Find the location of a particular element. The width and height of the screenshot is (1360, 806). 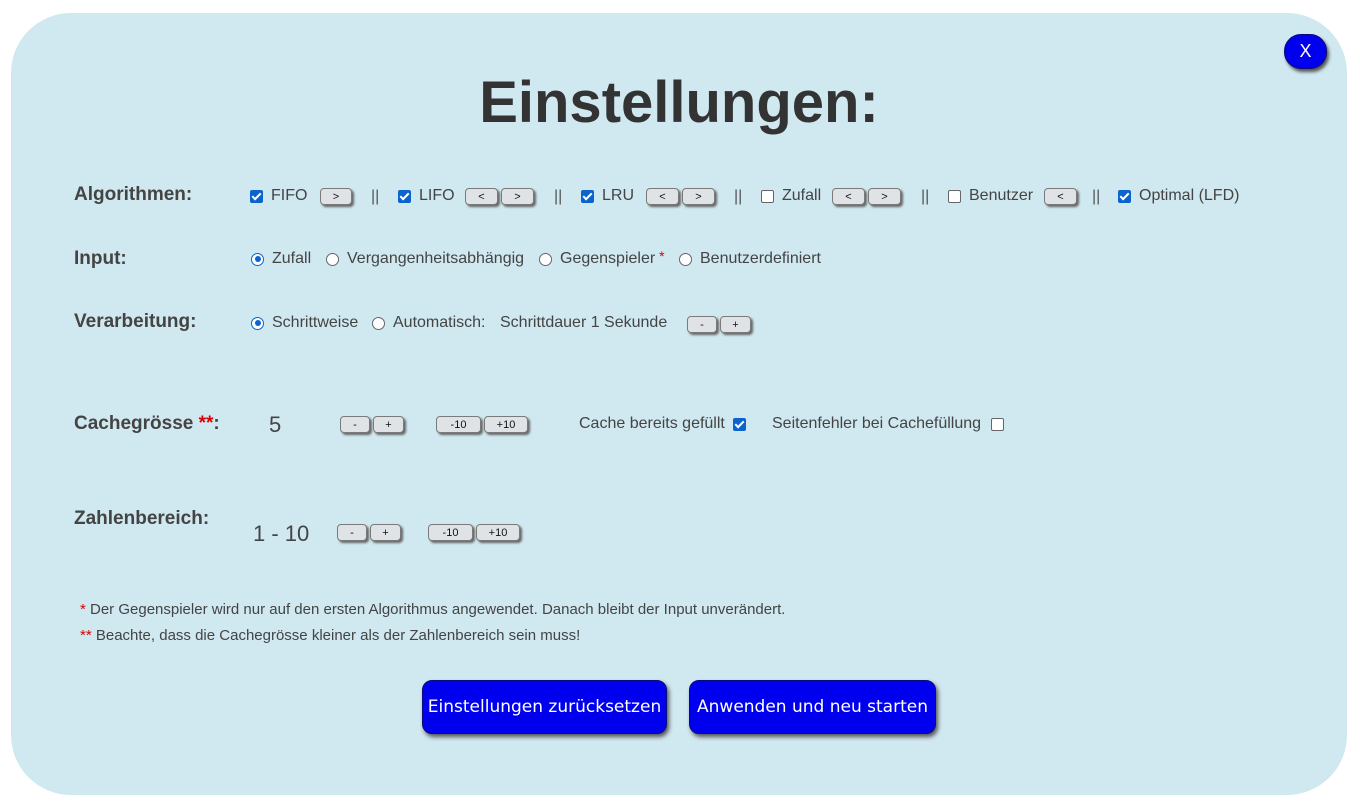

range-plus10-button: +10 is located at coordinates (498, 532).